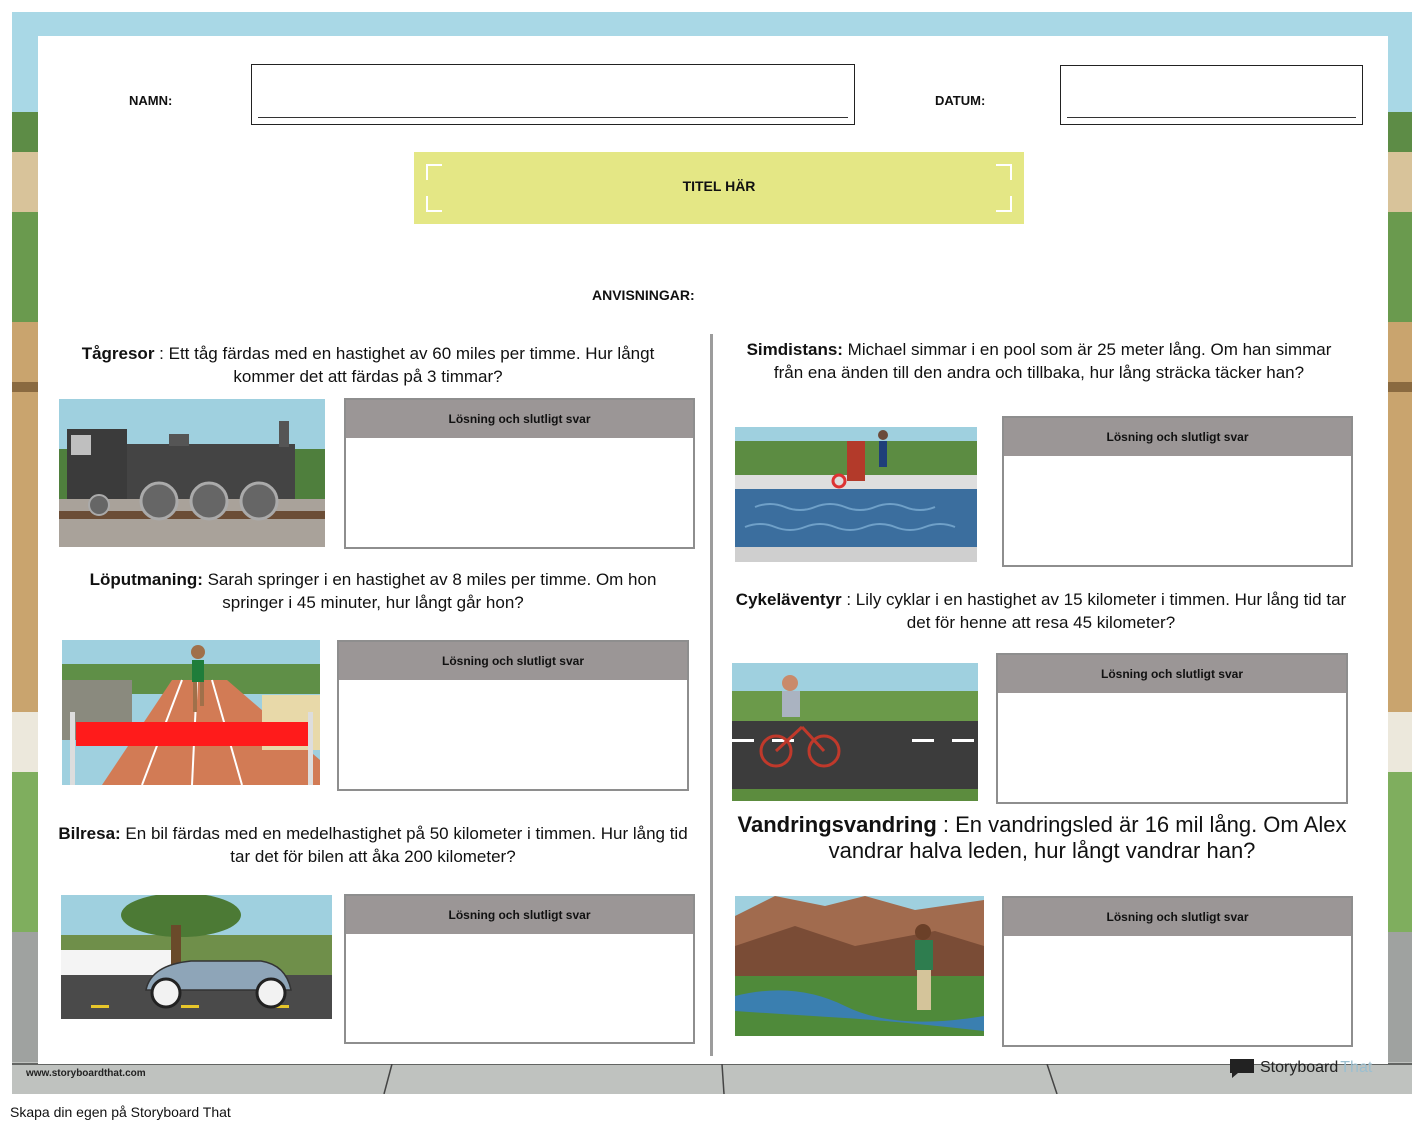 This screenshot has width=1425, height=1132. Describe the element at coordinates (146, 579) in the screenshot. I see `problem-title: Löputmaning:` at that location.